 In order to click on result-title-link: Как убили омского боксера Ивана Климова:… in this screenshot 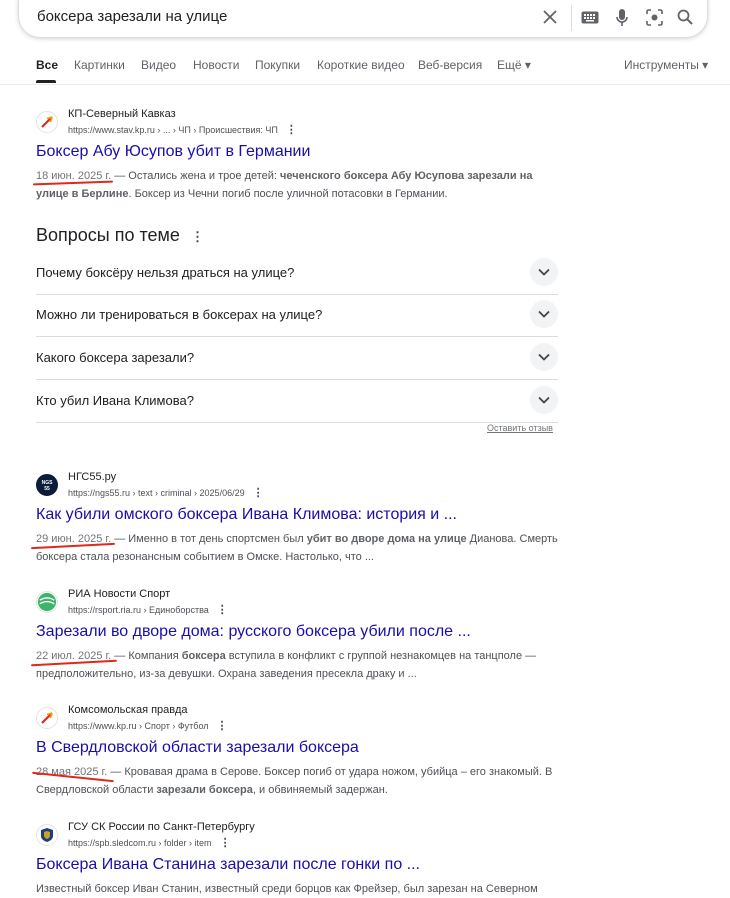, I will do `click(246, 515)`.